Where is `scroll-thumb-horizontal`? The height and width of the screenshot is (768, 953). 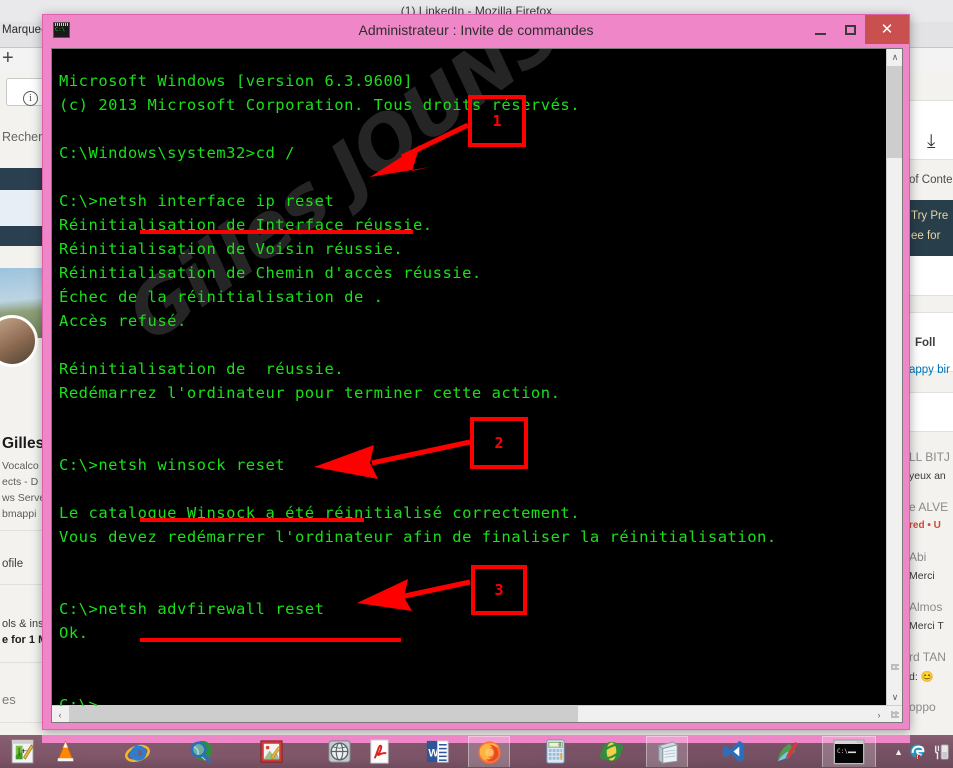
scroll-thumb-horizontal is located at coordinates (323, 714).